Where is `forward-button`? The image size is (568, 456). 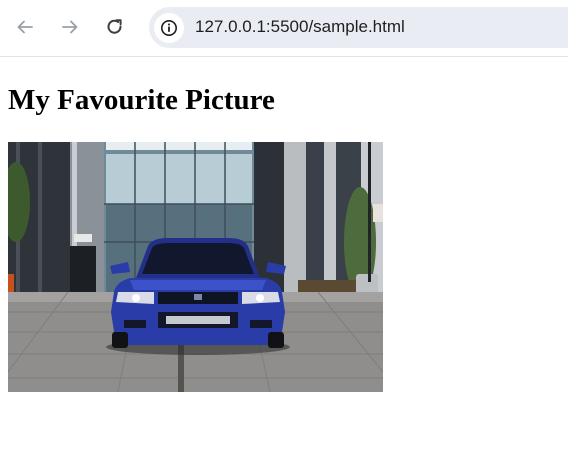 forward-button is located at coordinates (70, 27).